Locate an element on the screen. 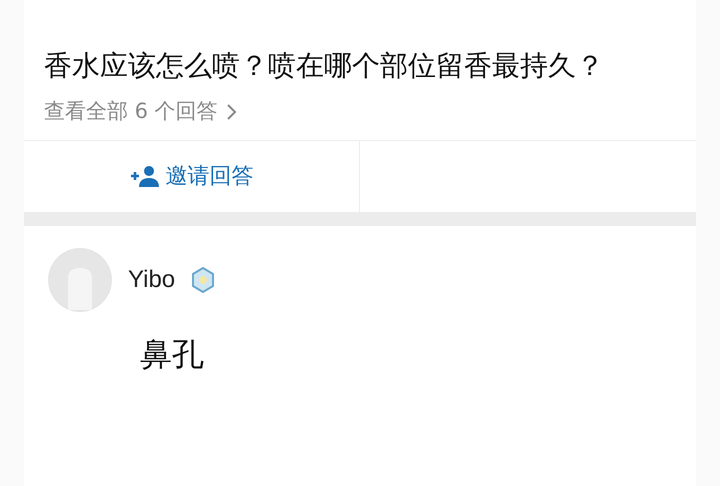 The height and width of the screenshot is (486, 720). add-person-icon is located at coordinates (145, 176).